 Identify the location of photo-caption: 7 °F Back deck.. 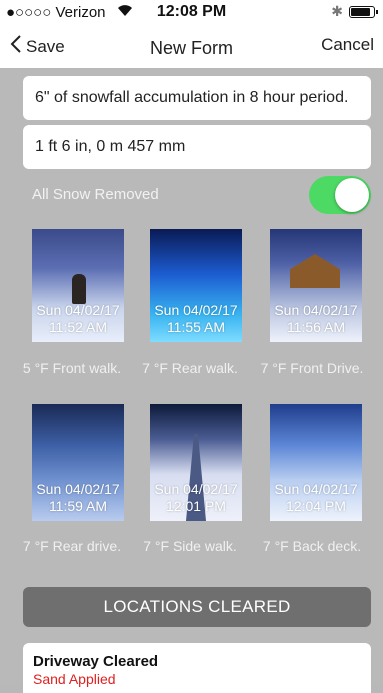
(312, 546).